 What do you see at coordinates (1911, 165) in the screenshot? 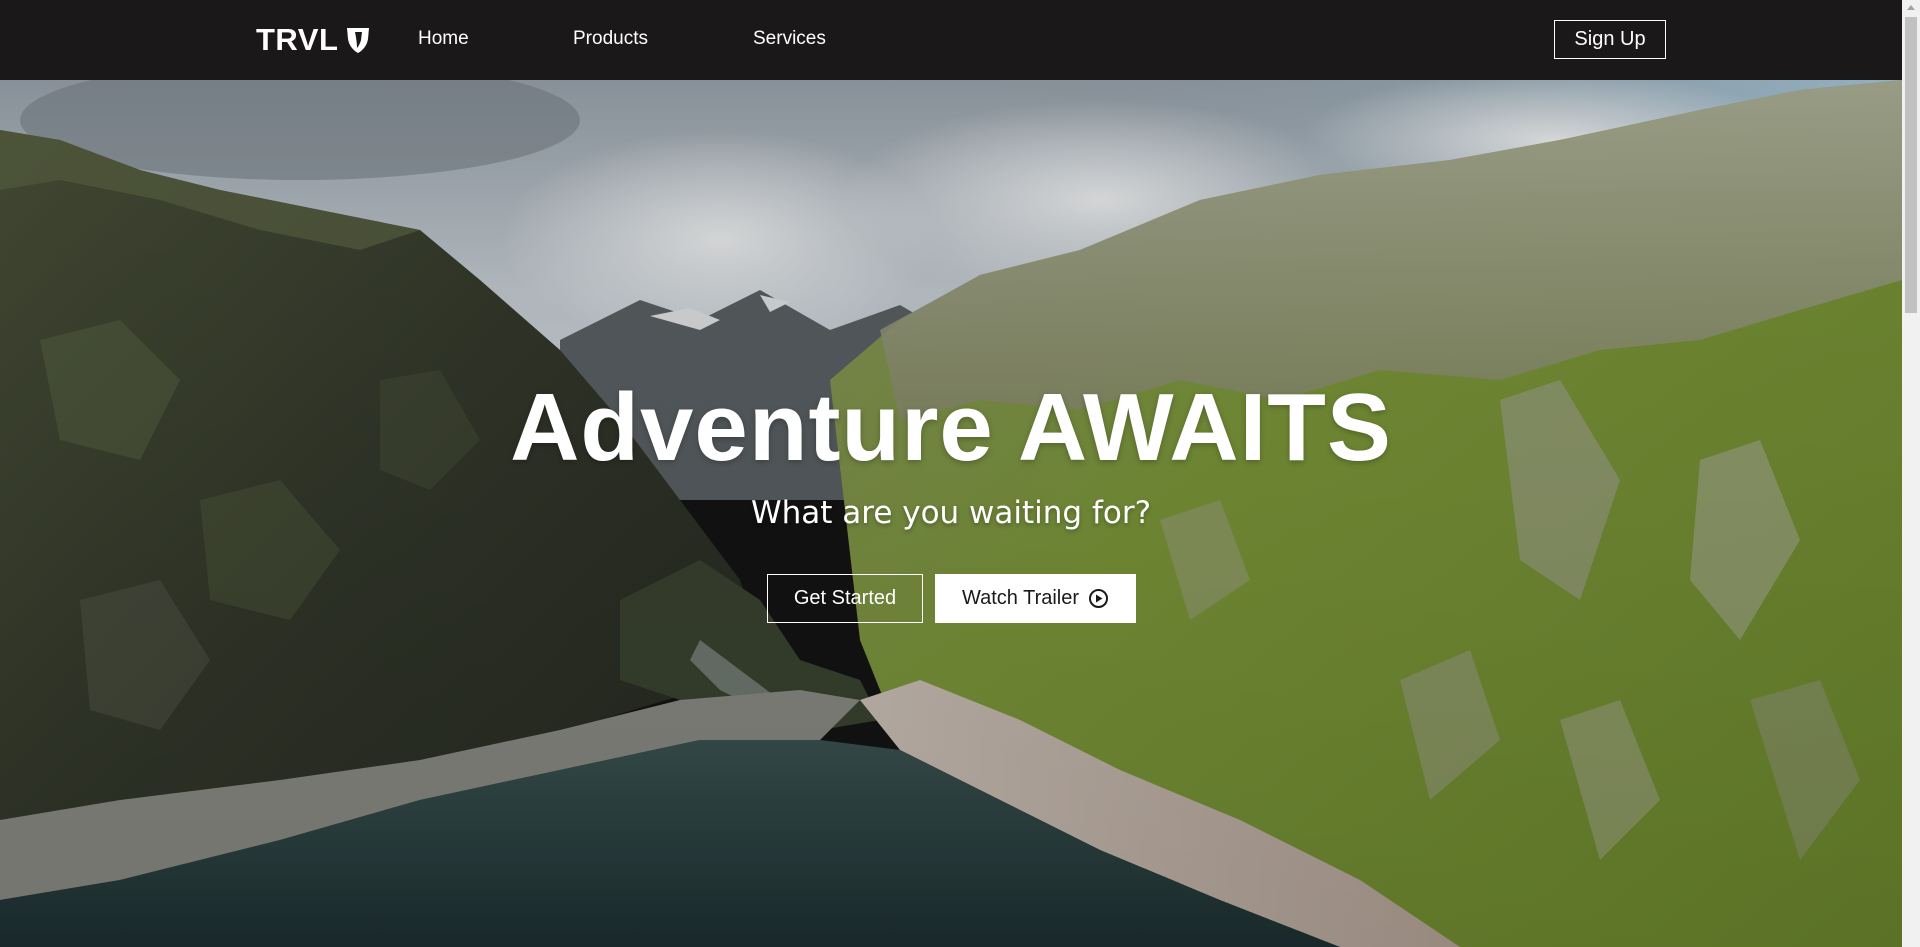
I see `scrollbar-thumb` at bounding box center [1911, 165].